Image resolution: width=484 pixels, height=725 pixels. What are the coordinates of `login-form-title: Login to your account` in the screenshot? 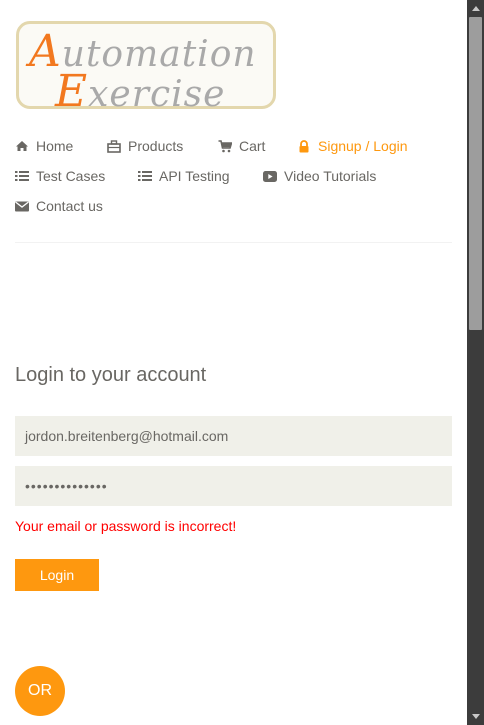 It's located at (111, 375).